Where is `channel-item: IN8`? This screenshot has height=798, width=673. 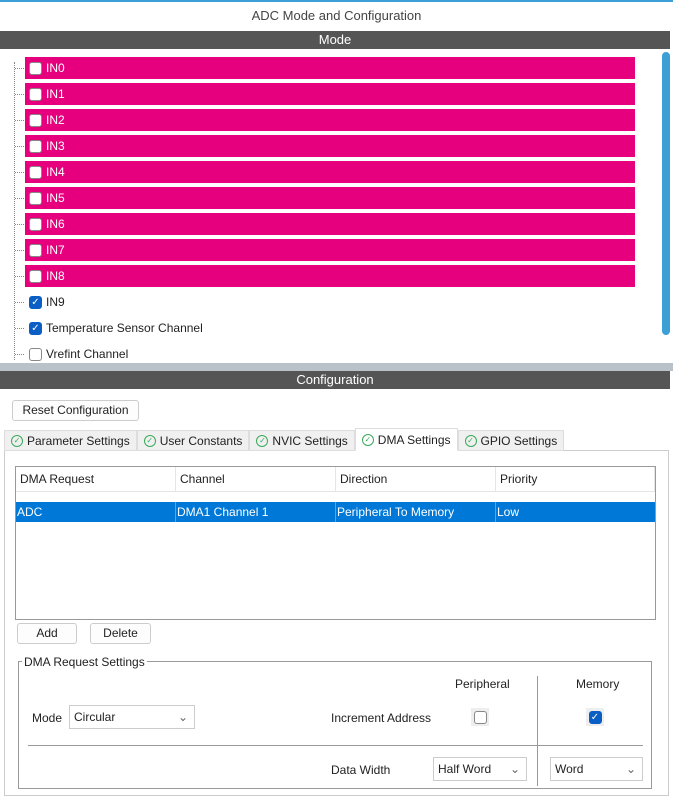 channel-item: IN8 is located at coordinates (325, 276).